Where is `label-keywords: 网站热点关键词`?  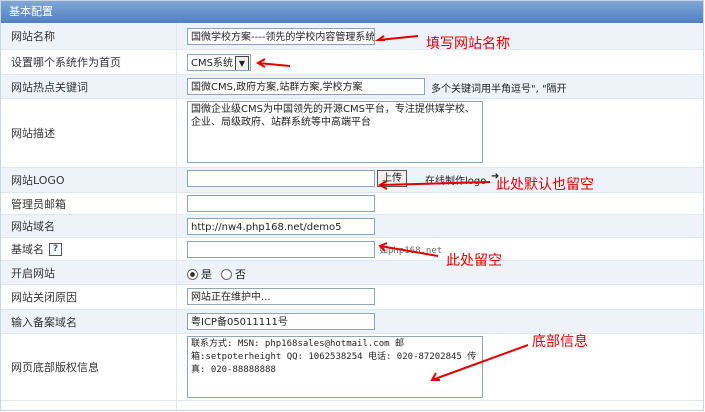 label-keywords: 网站热点关键词 is located at coordinates (89, 86).